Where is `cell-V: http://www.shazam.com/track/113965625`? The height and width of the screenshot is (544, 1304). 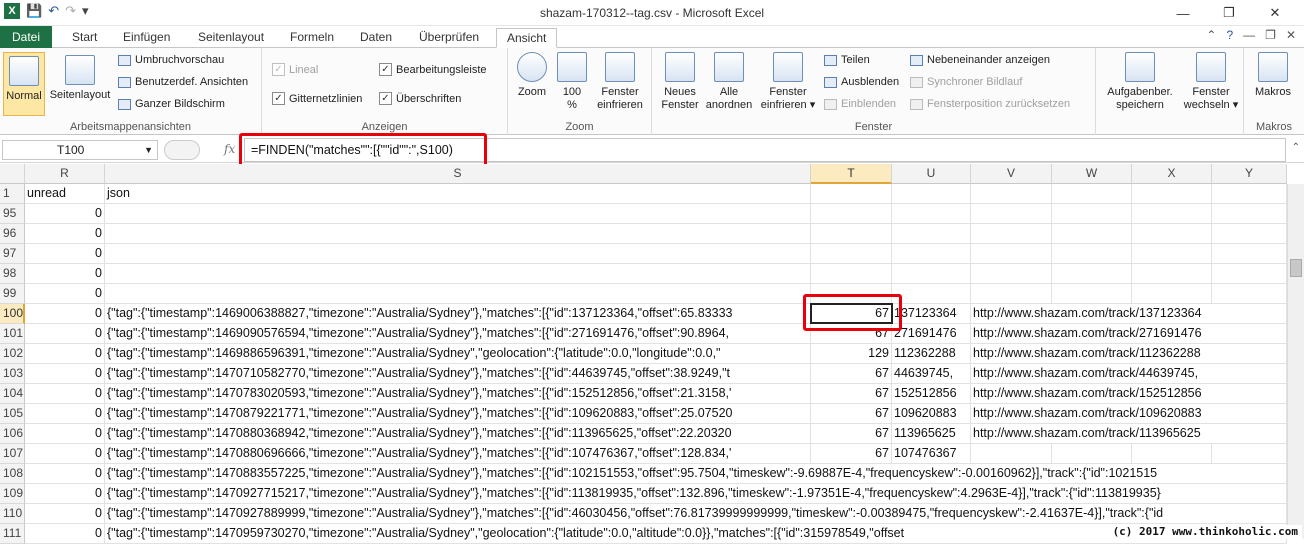
cell-V: http://www.shazam.com/track/113965625 is located at coordinates (1129, 434).